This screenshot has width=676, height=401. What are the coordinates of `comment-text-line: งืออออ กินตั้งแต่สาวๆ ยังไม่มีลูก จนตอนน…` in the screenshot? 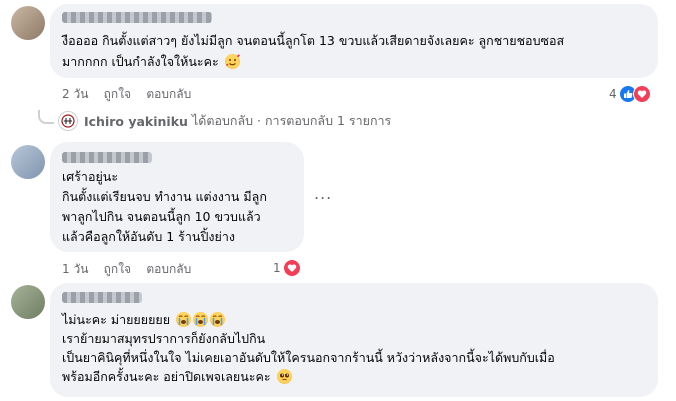 It's located at (313, 40).